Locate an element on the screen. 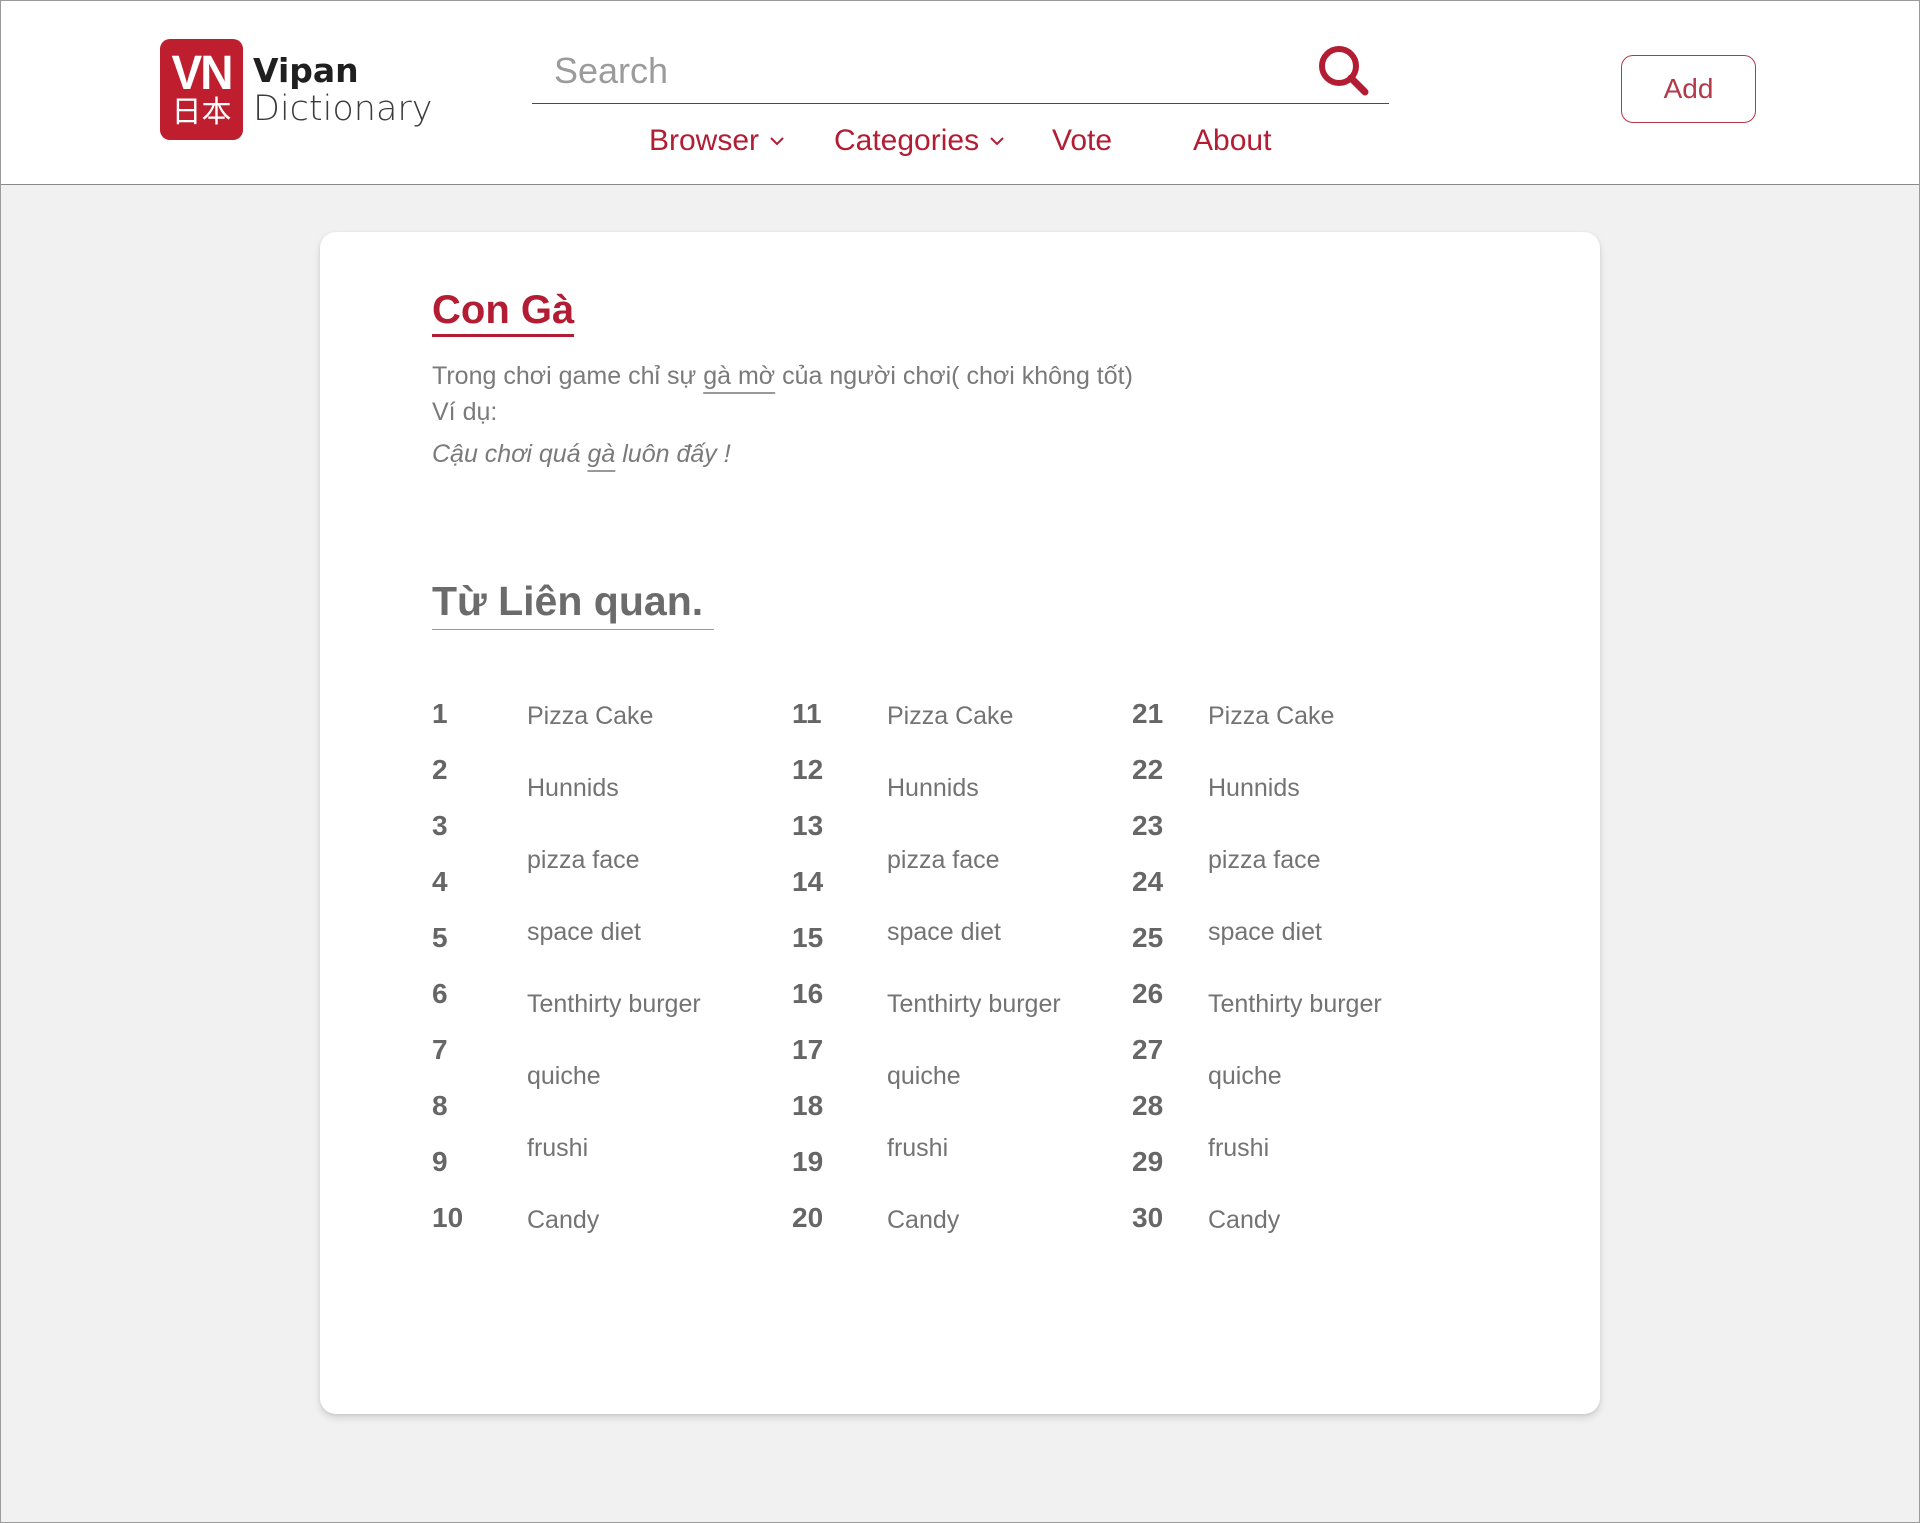 The image size is (1920, 1523). related-number: 28 is located at coordinates (1148, 1105).